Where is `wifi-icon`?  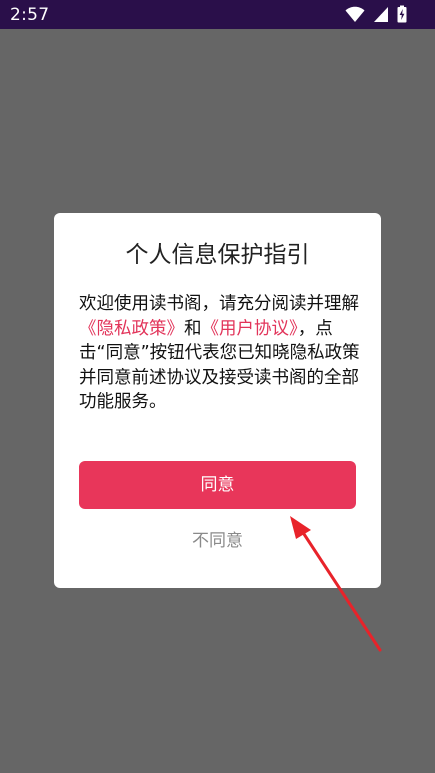 wifi-icon is located at coordinates (355, 15).